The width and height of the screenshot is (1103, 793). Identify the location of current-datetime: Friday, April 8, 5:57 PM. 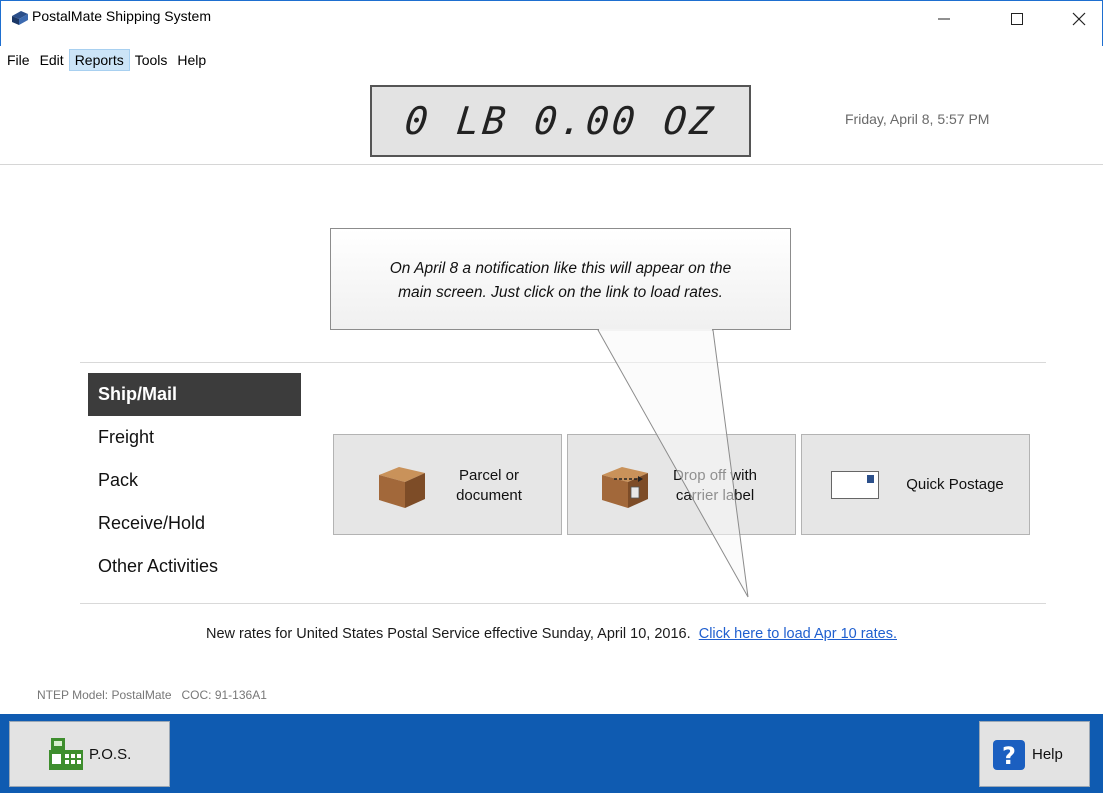
(917, 119).